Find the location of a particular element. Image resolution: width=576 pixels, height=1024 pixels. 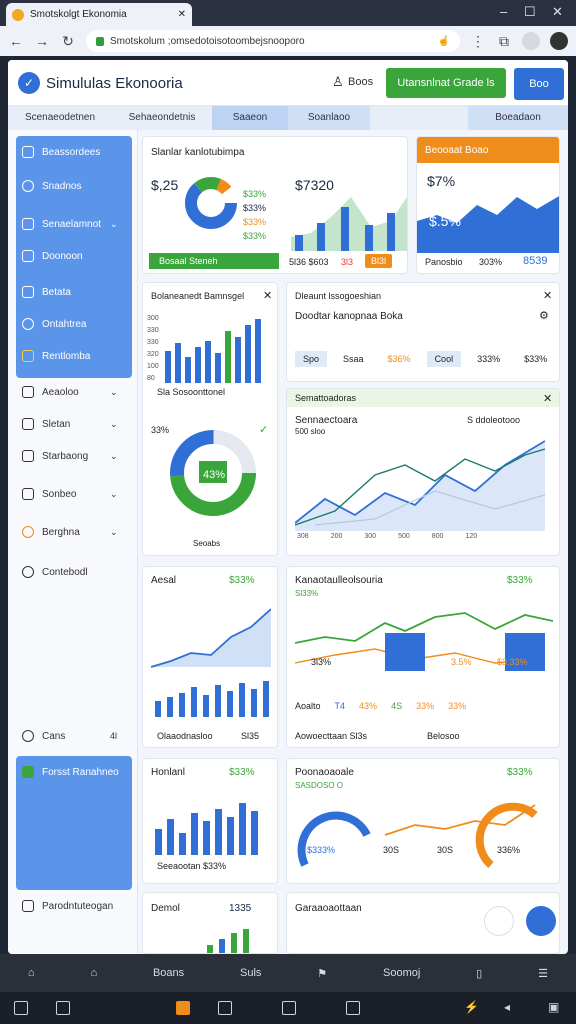

filter-pill: S ddoleotooo is located at coordinates (493, 420).